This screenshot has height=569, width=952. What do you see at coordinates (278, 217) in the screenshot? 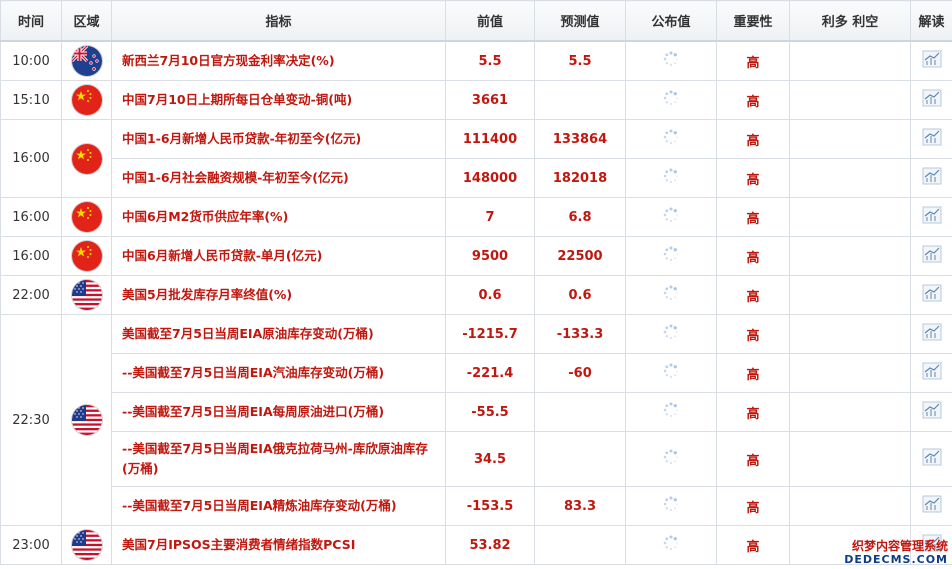
I see `indicator-name: 中国6月M2货币供应年率(%)` at bounding box center [278, 217].